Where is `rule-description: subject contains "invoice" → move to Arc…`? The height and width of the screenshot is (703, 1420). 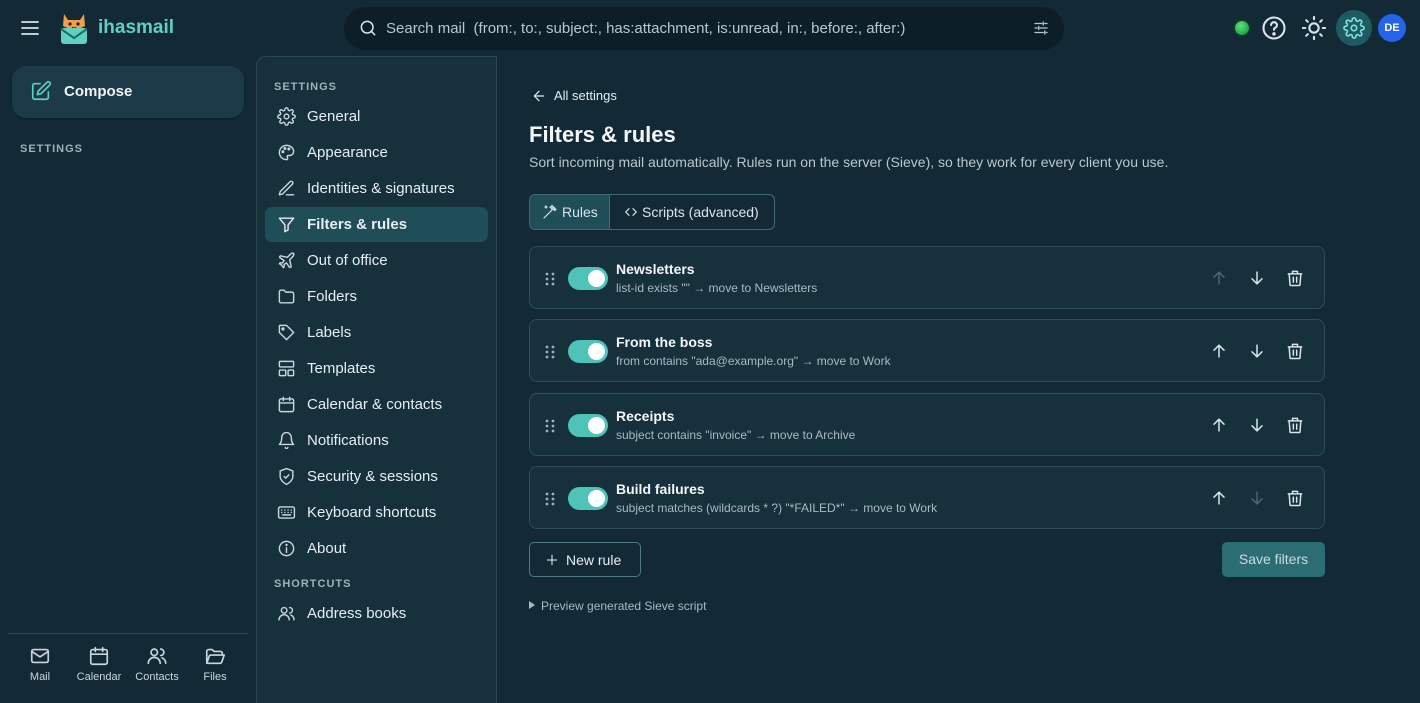
rule-description: subject contains "invoice" → move to Arc… is located at coordinates (736, 435).